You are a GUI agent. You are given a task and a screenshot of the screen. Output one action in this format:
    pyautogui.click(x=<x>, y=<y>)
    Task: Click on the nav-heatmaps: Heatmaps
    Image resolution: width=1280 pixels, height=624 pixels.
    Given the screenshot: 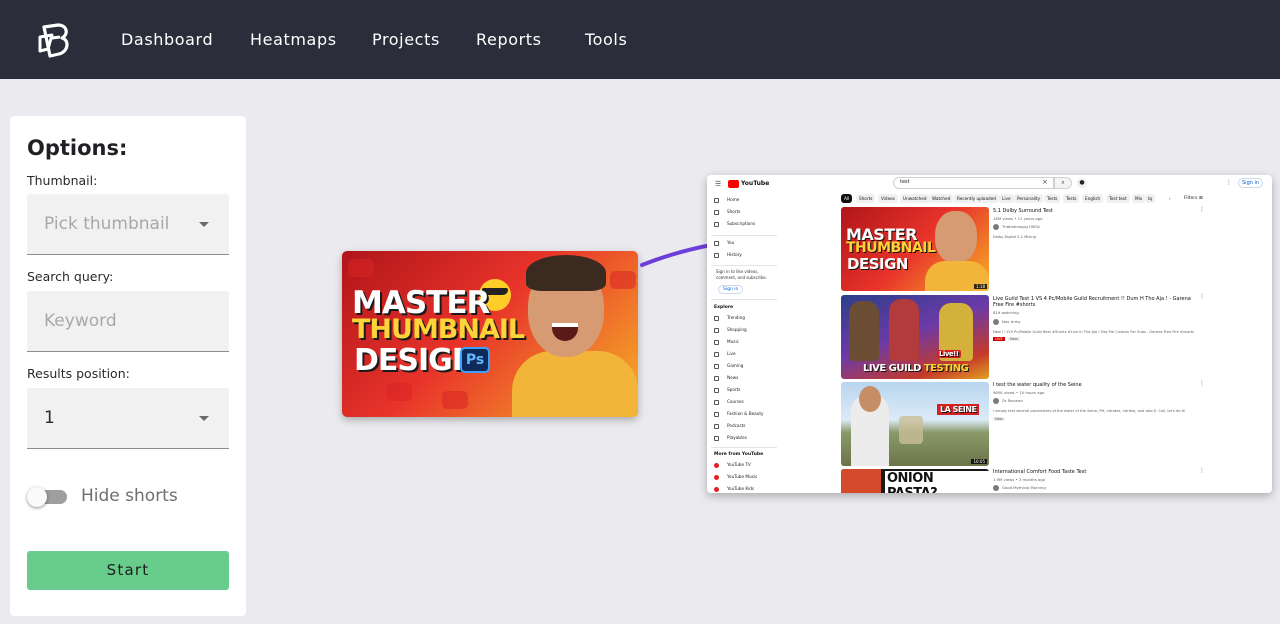 What is the action you would take?
    pyautogui.click(x=293, y=39)
    